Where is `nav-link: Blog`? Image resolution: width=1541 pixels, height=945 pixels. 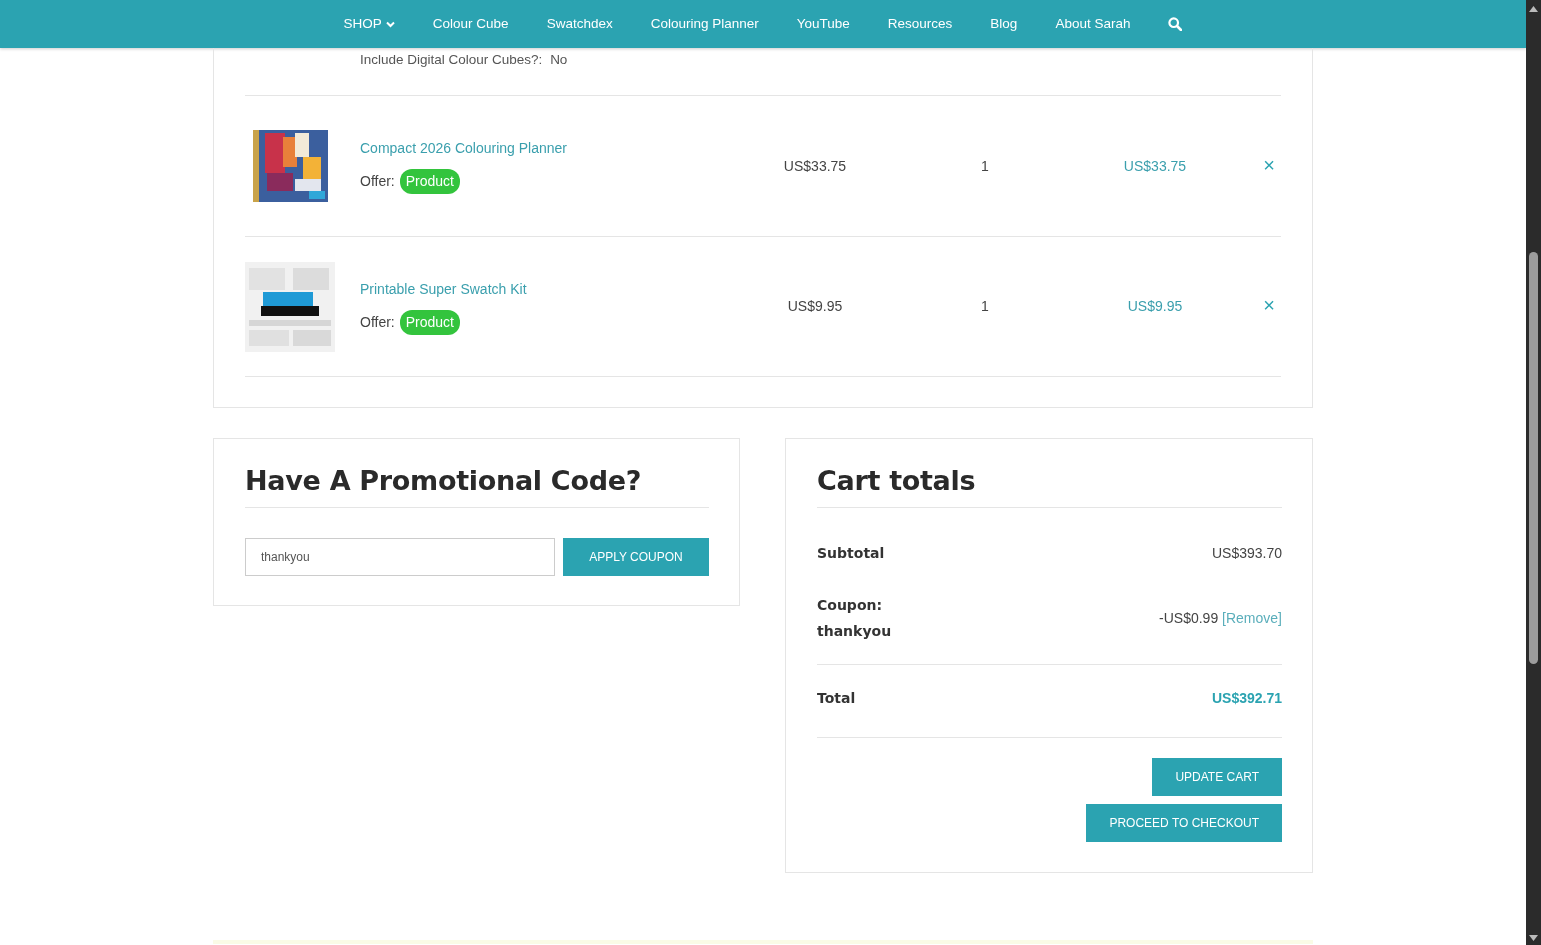
nav-link: Blog is located at coordinates (1004, 24).